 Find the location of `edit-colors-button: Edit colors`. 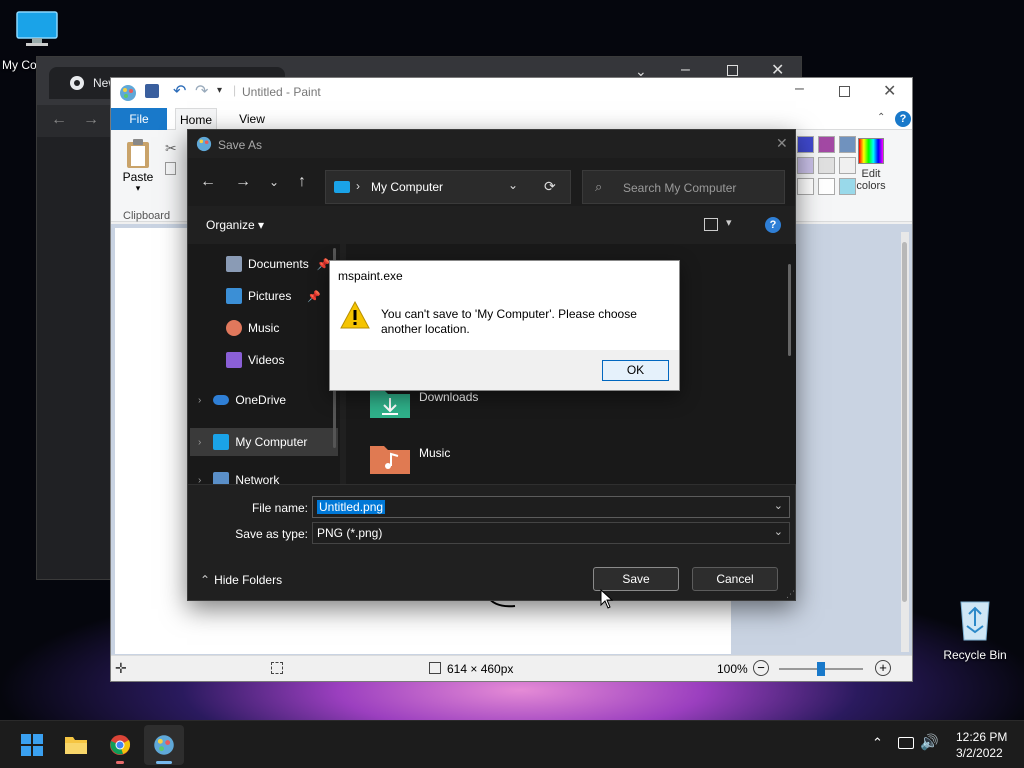

edit-colors-button: Edit colors is located at coordinates (871, 165).